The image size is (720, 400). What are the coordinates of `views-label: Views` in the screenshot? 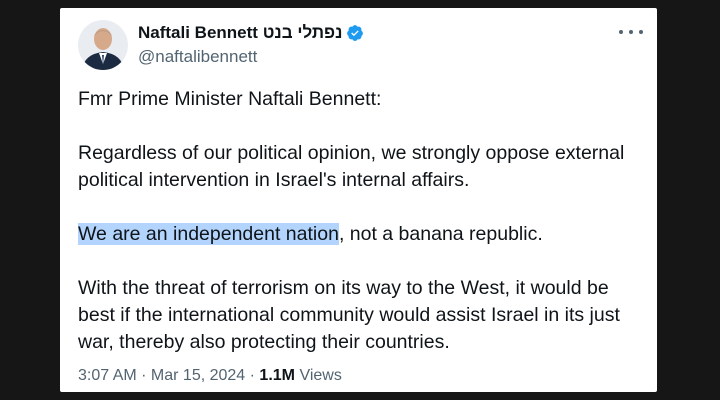 It's located at (318, 375).